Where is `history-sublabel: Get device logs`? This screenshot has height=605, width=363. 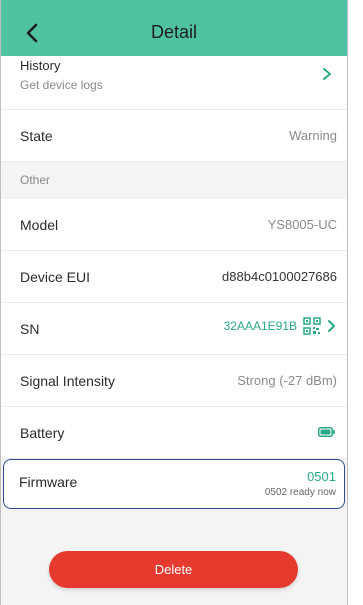 history-sublabel: Get device logs is located at coordinates (61, 85).